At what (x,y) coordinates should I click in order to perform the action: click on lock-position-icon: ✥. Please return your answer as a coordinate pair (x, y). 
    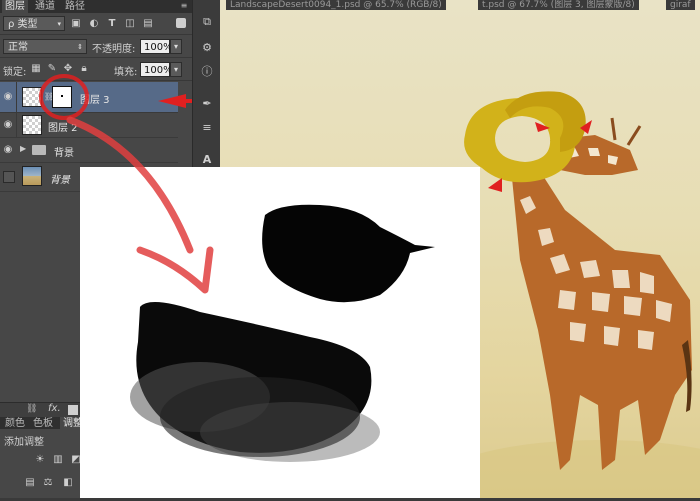
    Looking at the image, I should click on (68, 69).